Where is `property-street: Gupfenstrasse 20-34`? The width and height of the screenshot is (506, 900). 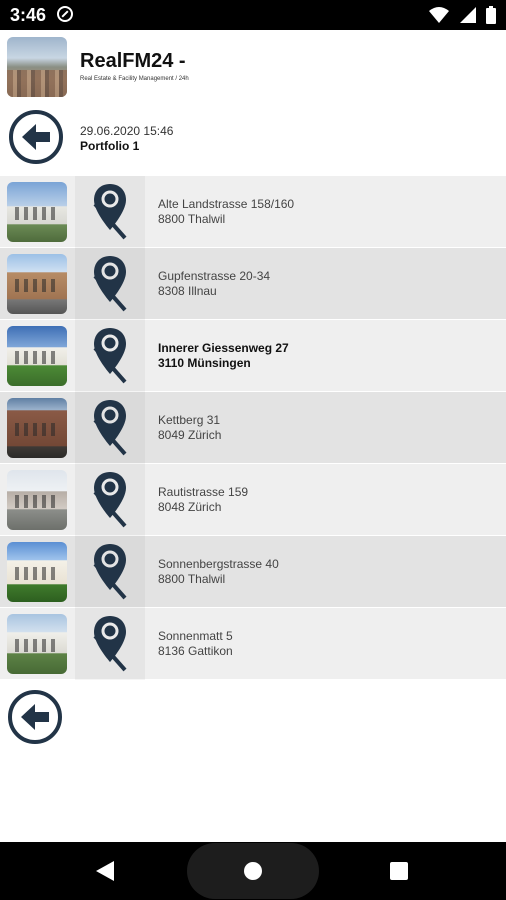
property-street: Gupfenstrasse 20-34 is located at coordinates (214, 276).